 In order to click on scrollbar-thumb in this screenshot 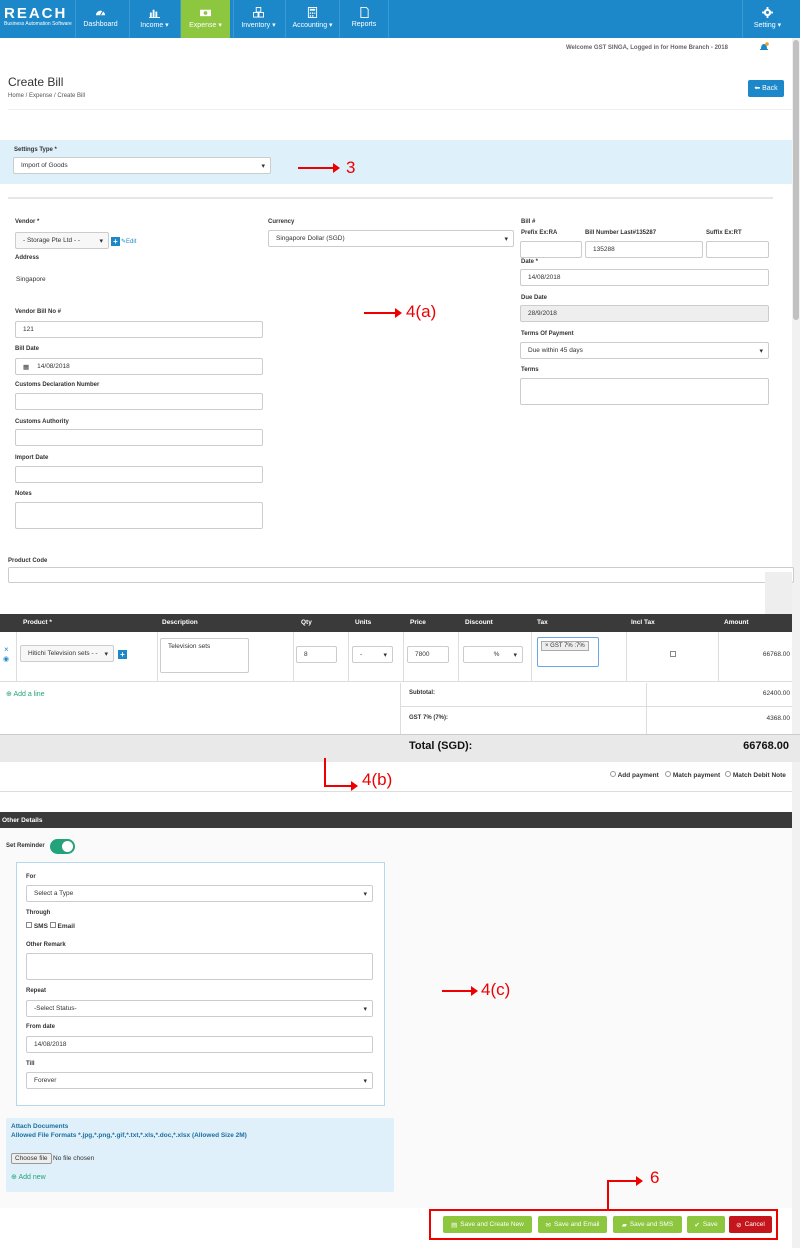, I will do `click(796, 180)`.